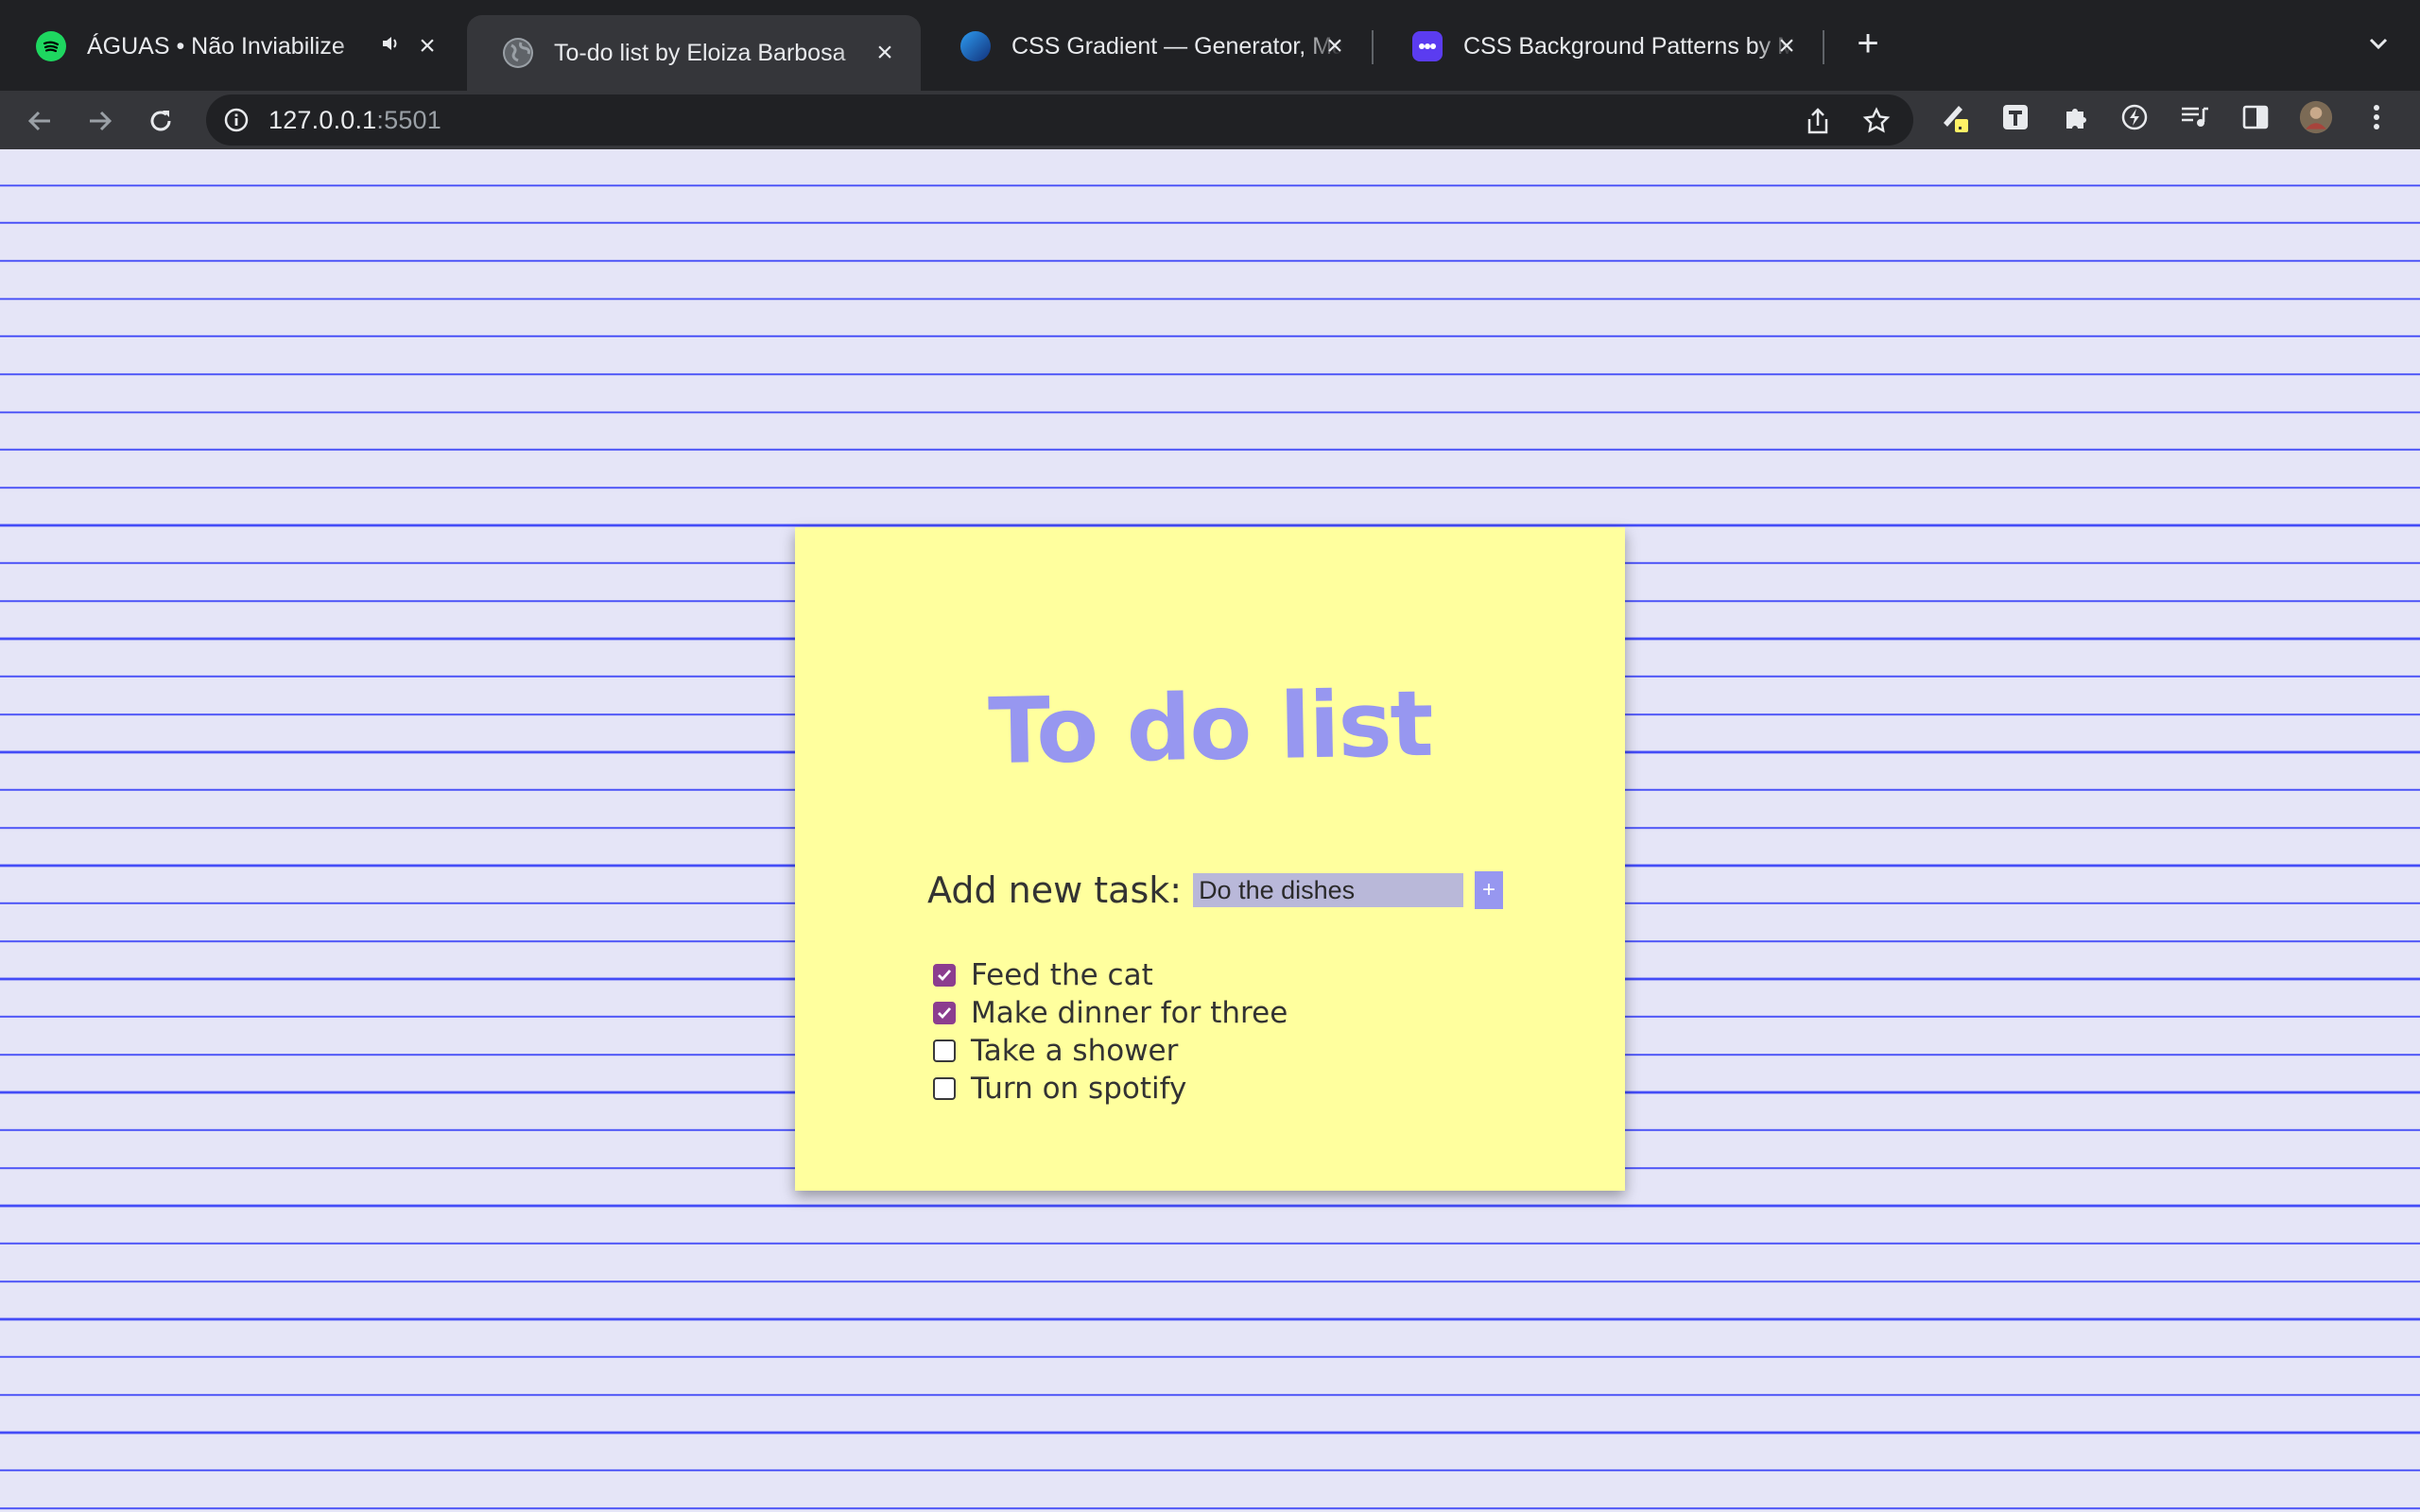  Describe the element at coordinates (1957, 117) in the screenshot. I see `highlighter-extension-icon` at that location.